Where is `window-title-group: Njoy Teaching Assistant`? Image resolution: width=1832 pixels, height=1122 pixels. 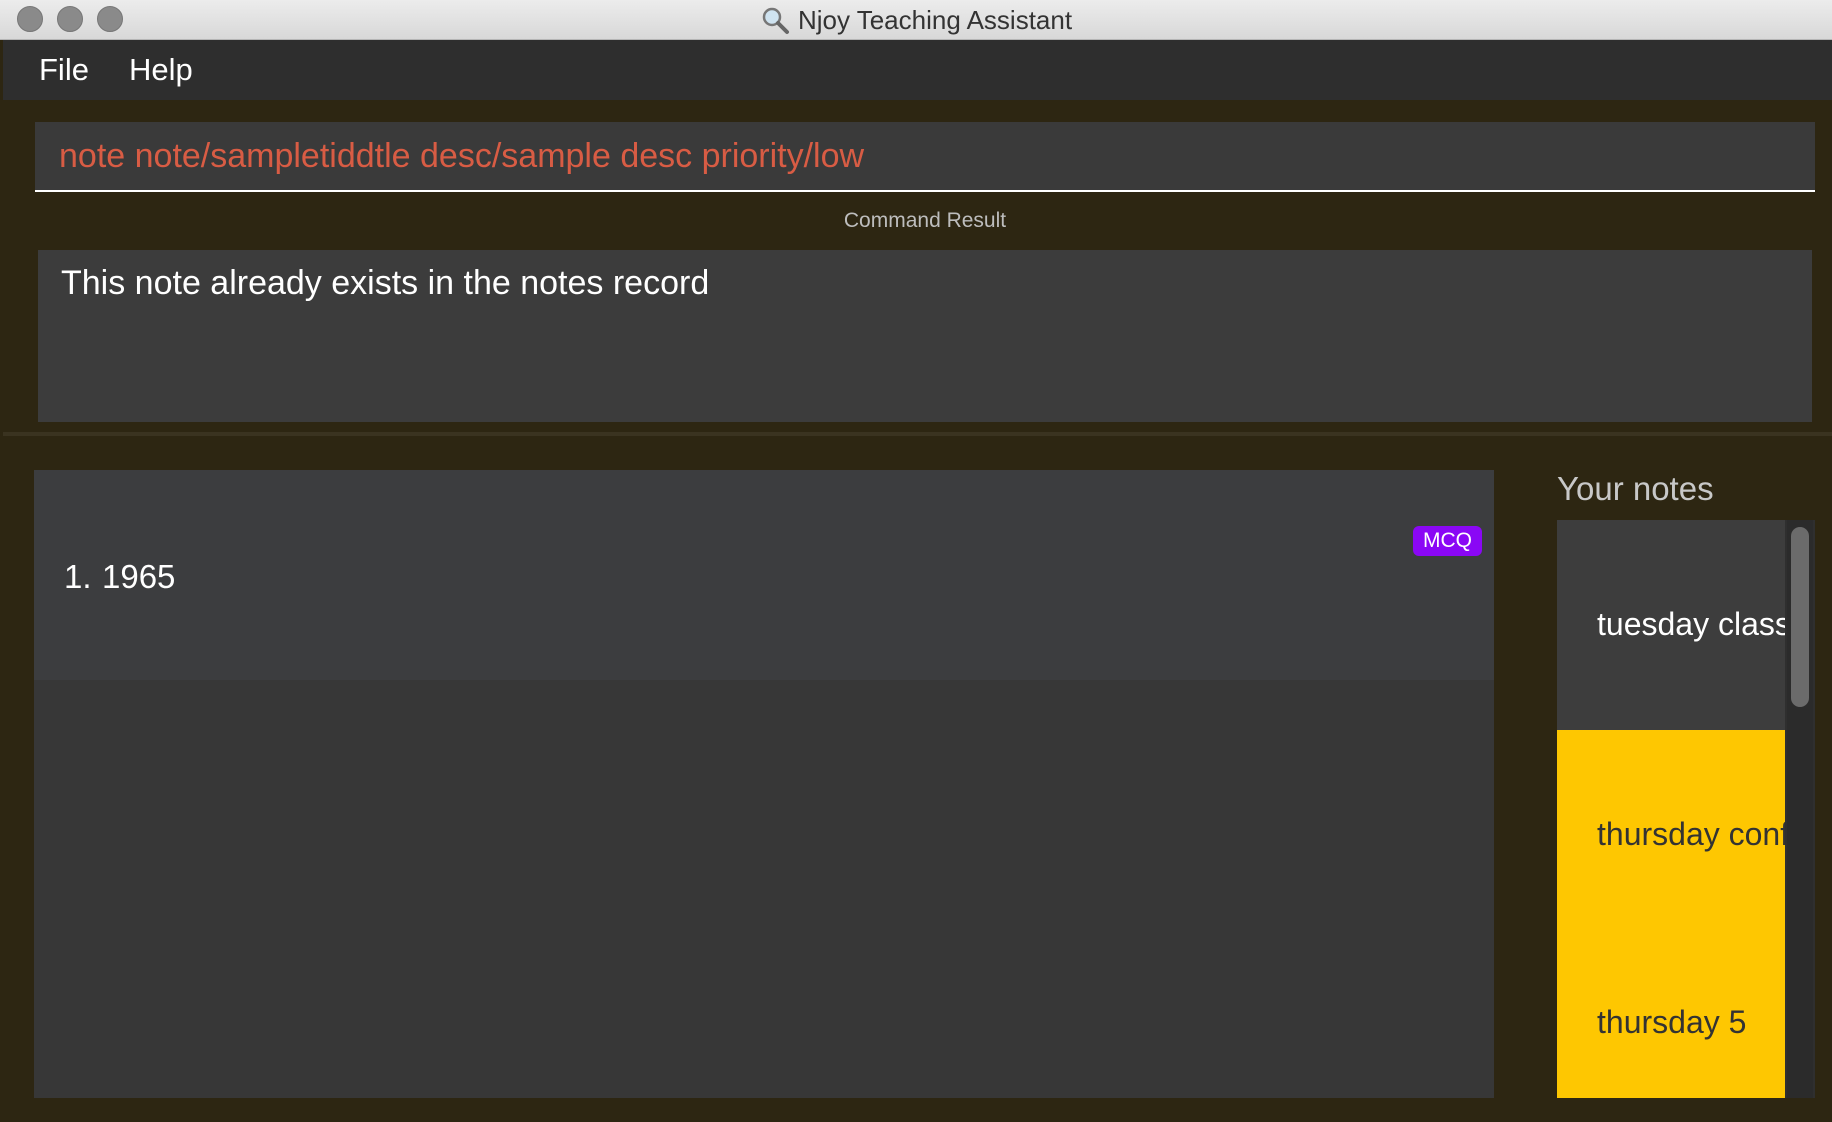 window-title-group: Njoy Teaching Assistant is located at coordinates (916, 20).